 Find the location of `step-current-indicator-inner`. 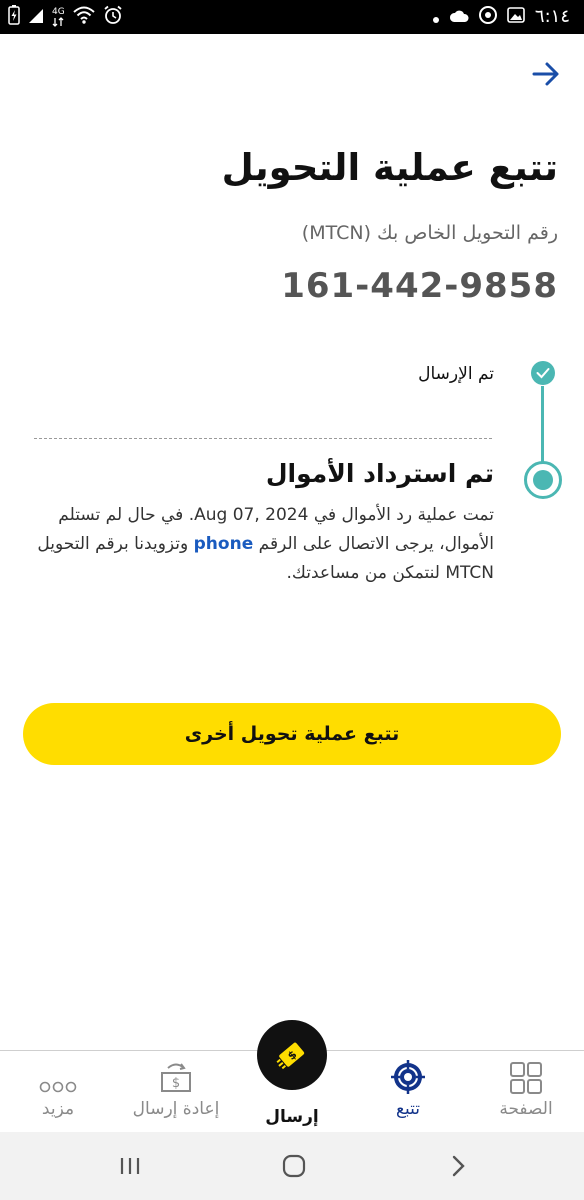

step-current-indicator-inner is located at coordinates (543, 480).